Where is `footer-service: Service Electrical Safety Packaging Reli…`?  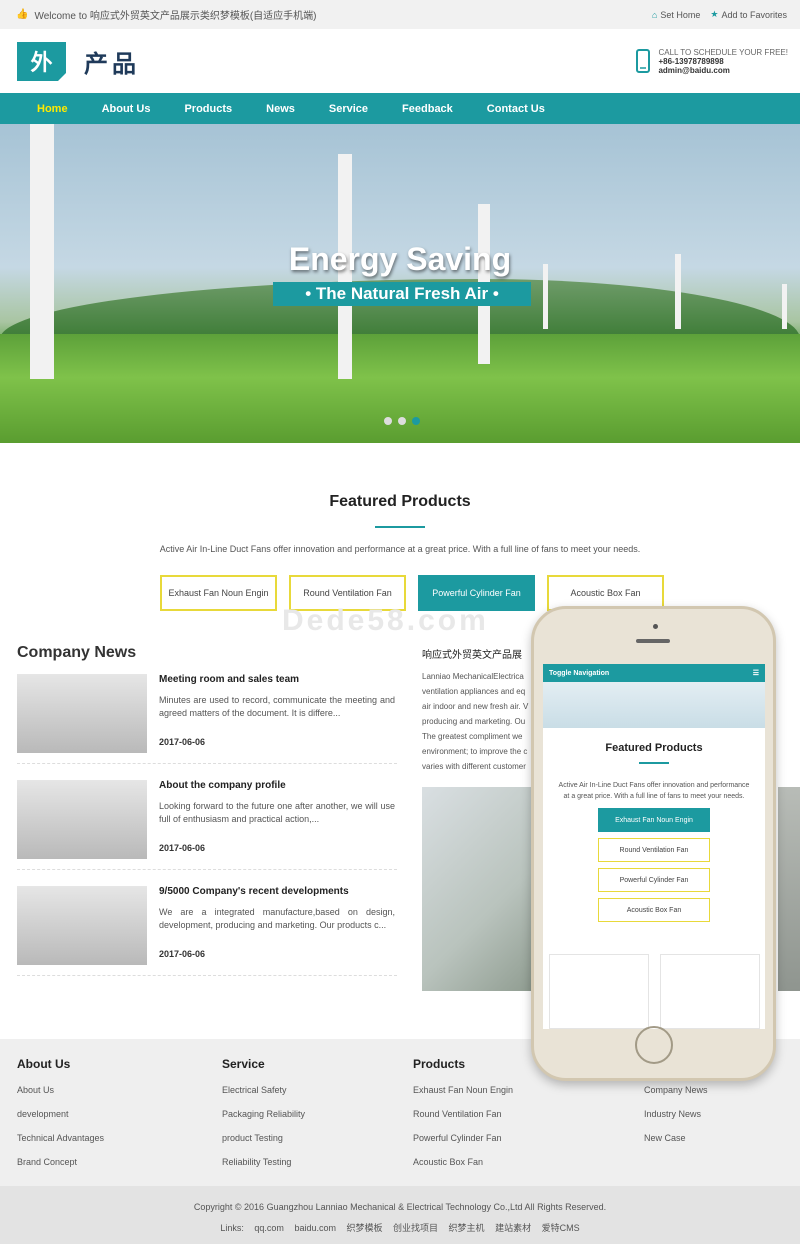
footer-service: Service Electrical Safety Packaging Reli… is located at coordinates (263, 1119).